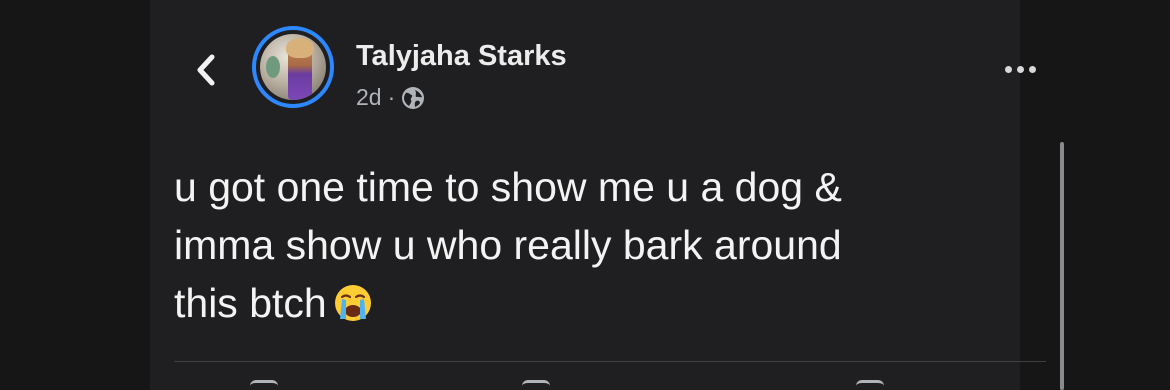  What do you see at coordinates (461, 56) in the screenshot?
I see `author-name: Talyjaha Starks` at bounding box center [461, 56].